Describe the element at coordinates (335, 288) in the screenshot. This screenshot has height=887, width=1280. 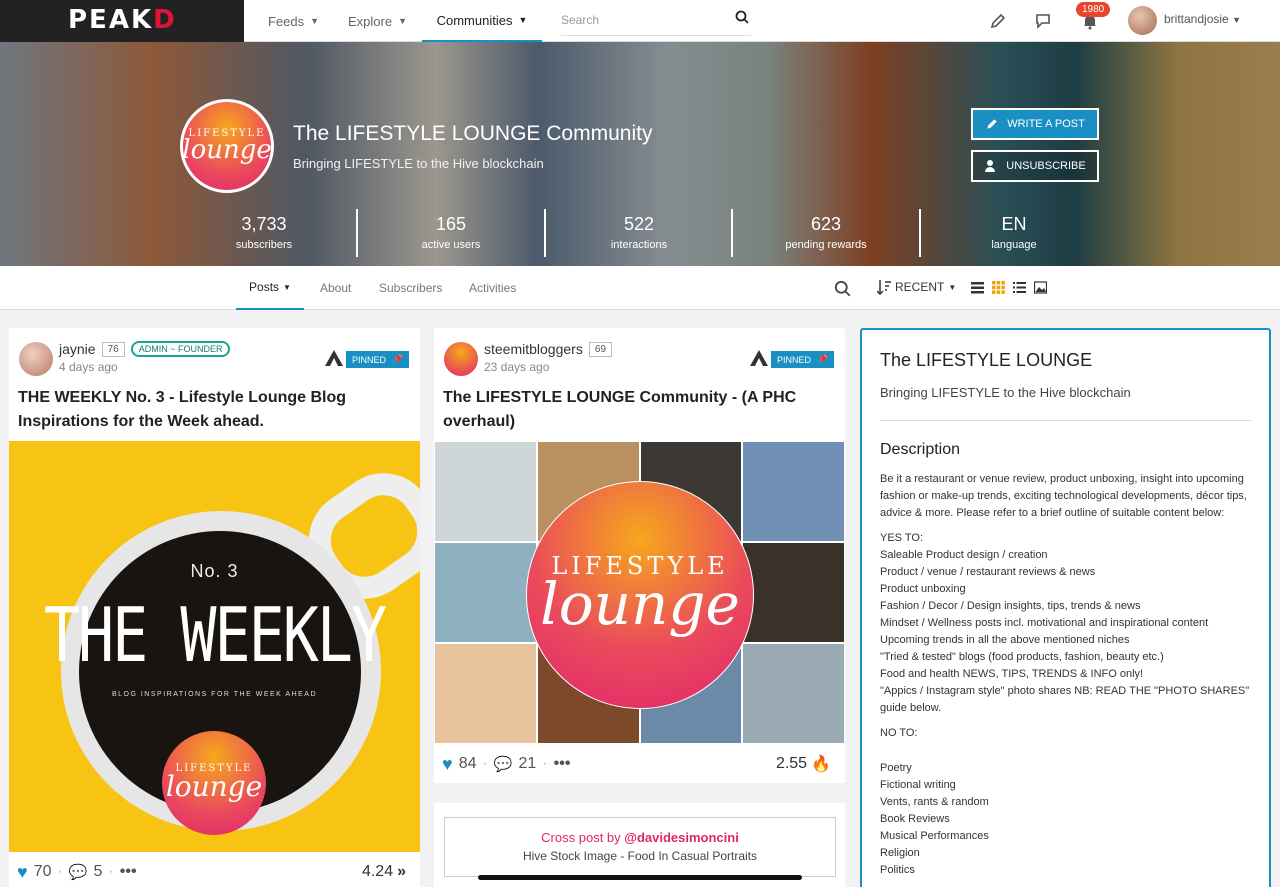
I see `tab-about: About` at that location.